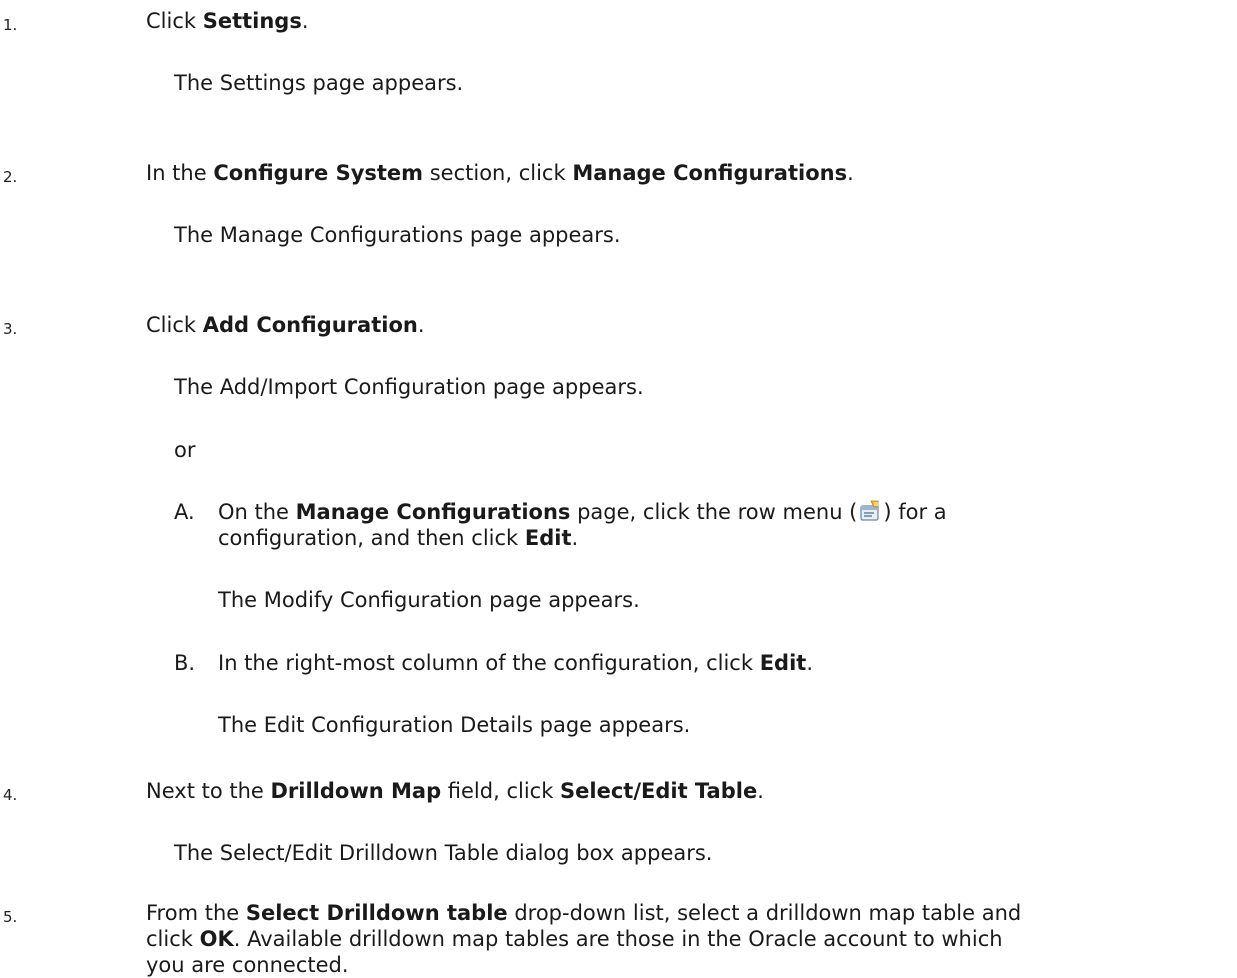 The width and height of the screenshot is (1237, 978). What do you see at coordinates (869, 510) in the screenshot?
I see `row-menu-icon` at bounding box center [869, 510].